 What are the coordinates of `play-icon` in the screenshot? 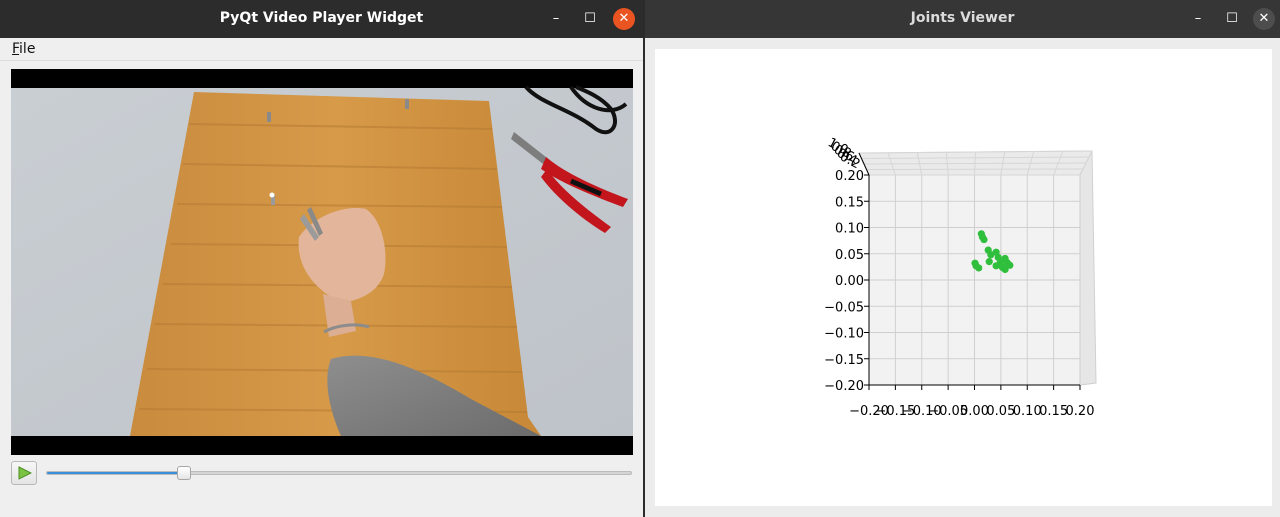 It's located at (25, 473).